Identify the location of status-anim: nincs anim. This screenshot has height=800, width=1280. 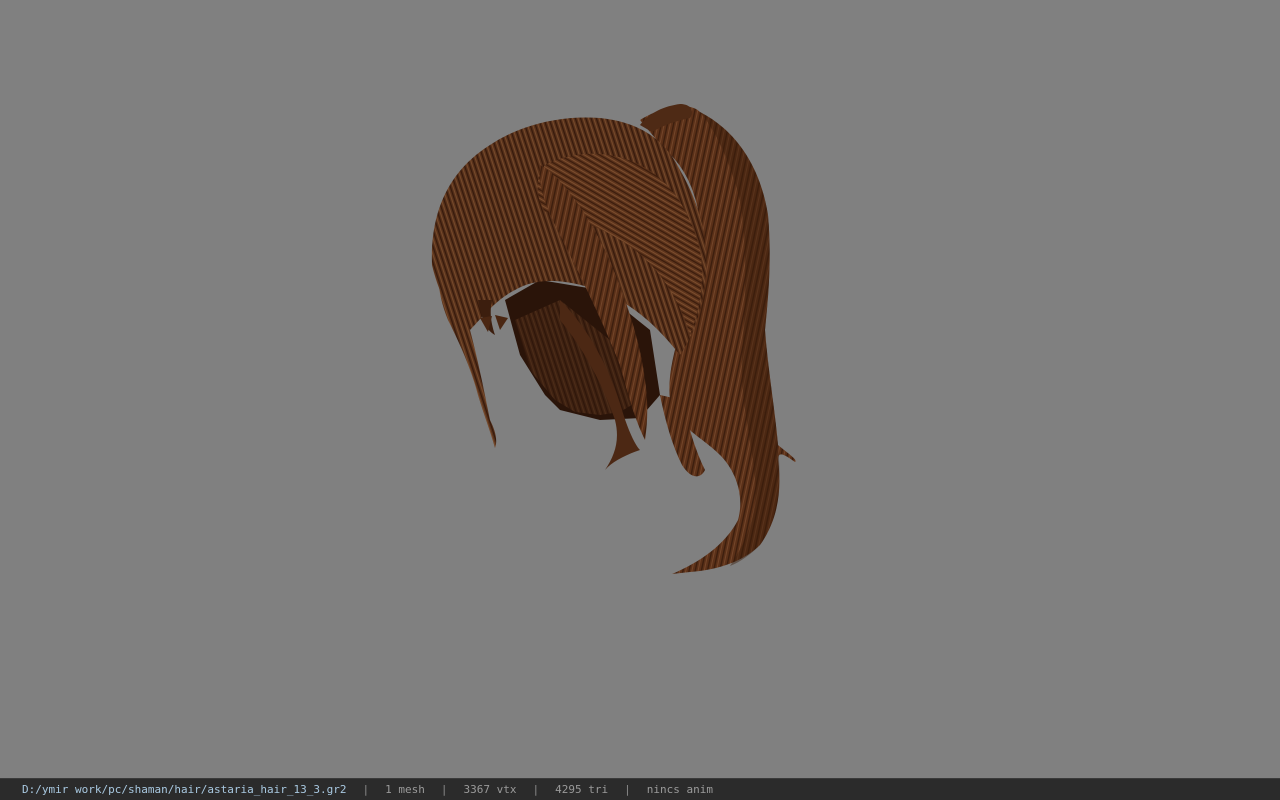
(679, 789).